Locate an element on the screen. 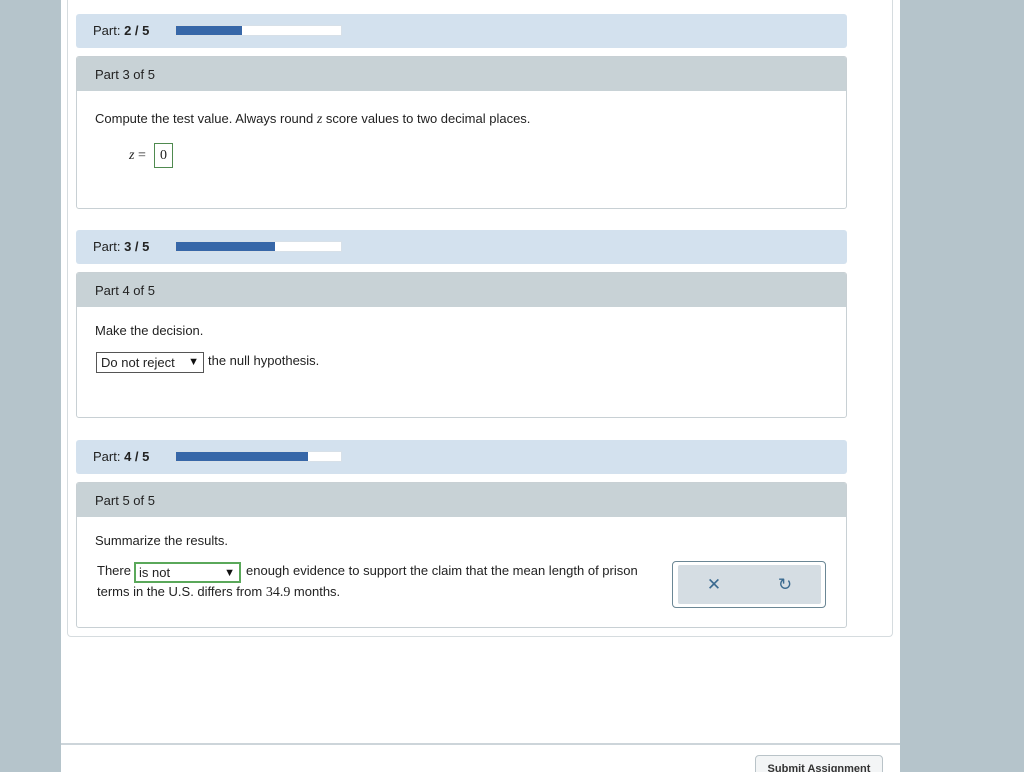 Image resolution: width=1024 pixels, height=772 pixels. decision-select: Do not reject ▼ is located at coordinates (150, 362).